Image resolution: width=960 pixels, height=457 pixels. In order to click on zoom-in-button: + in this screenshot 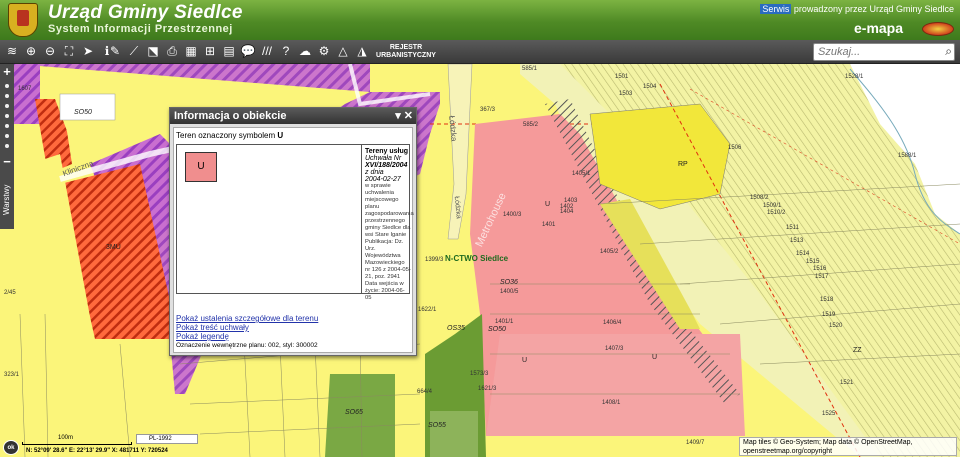, I will do `click(7, 71)`.